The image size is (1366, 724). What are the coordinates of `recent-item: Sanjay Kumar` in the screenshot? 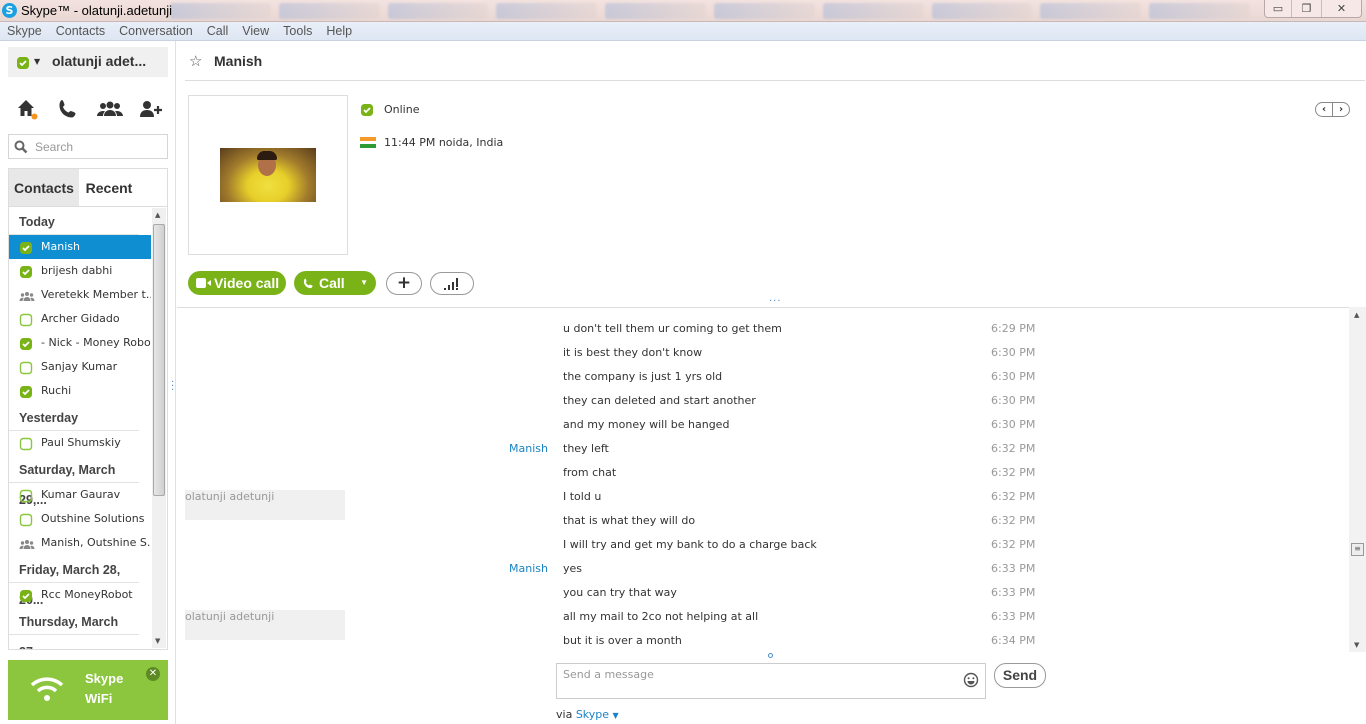 It's located at (80, 367).